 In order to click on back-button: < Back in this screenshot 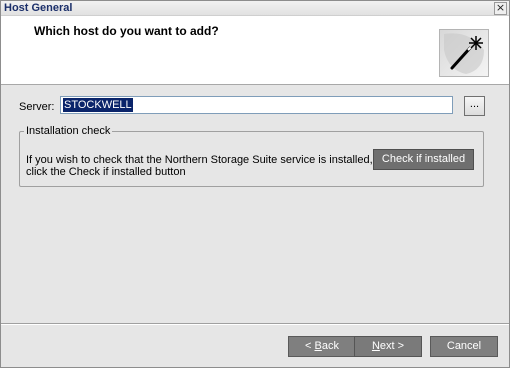, I will do `click(322, 346)`.